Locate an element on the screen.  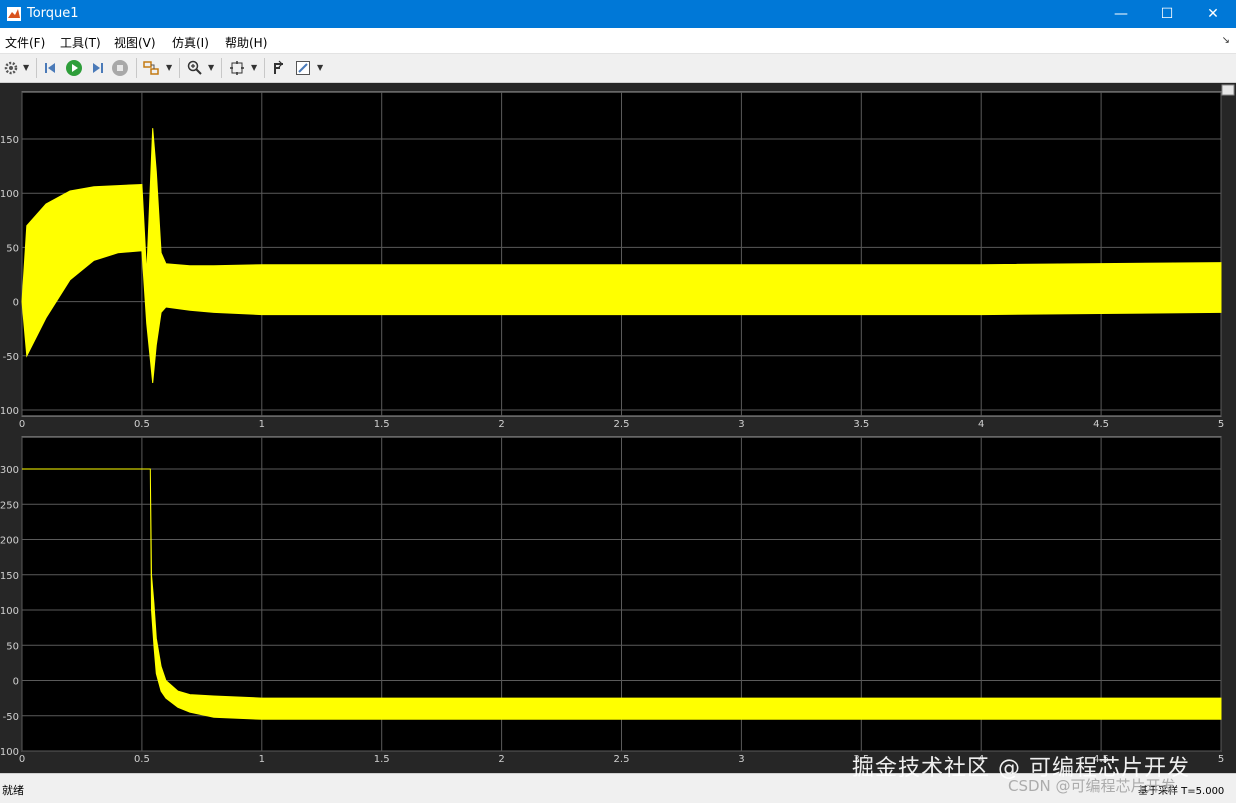
y-tick-label: 200 is located at coordinates (9, 541).